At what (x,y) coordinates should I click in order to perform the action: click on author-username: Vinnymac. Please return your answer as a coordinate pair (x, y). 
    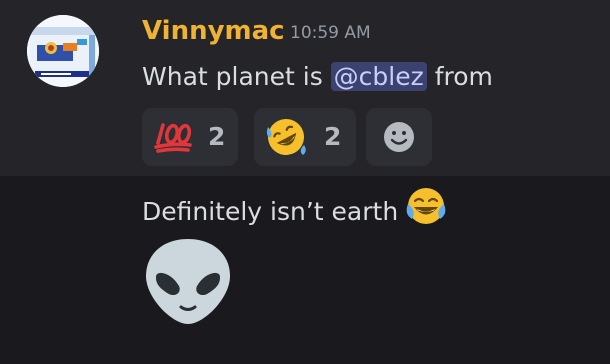
    Looking at the image, I should click on (213, 31).